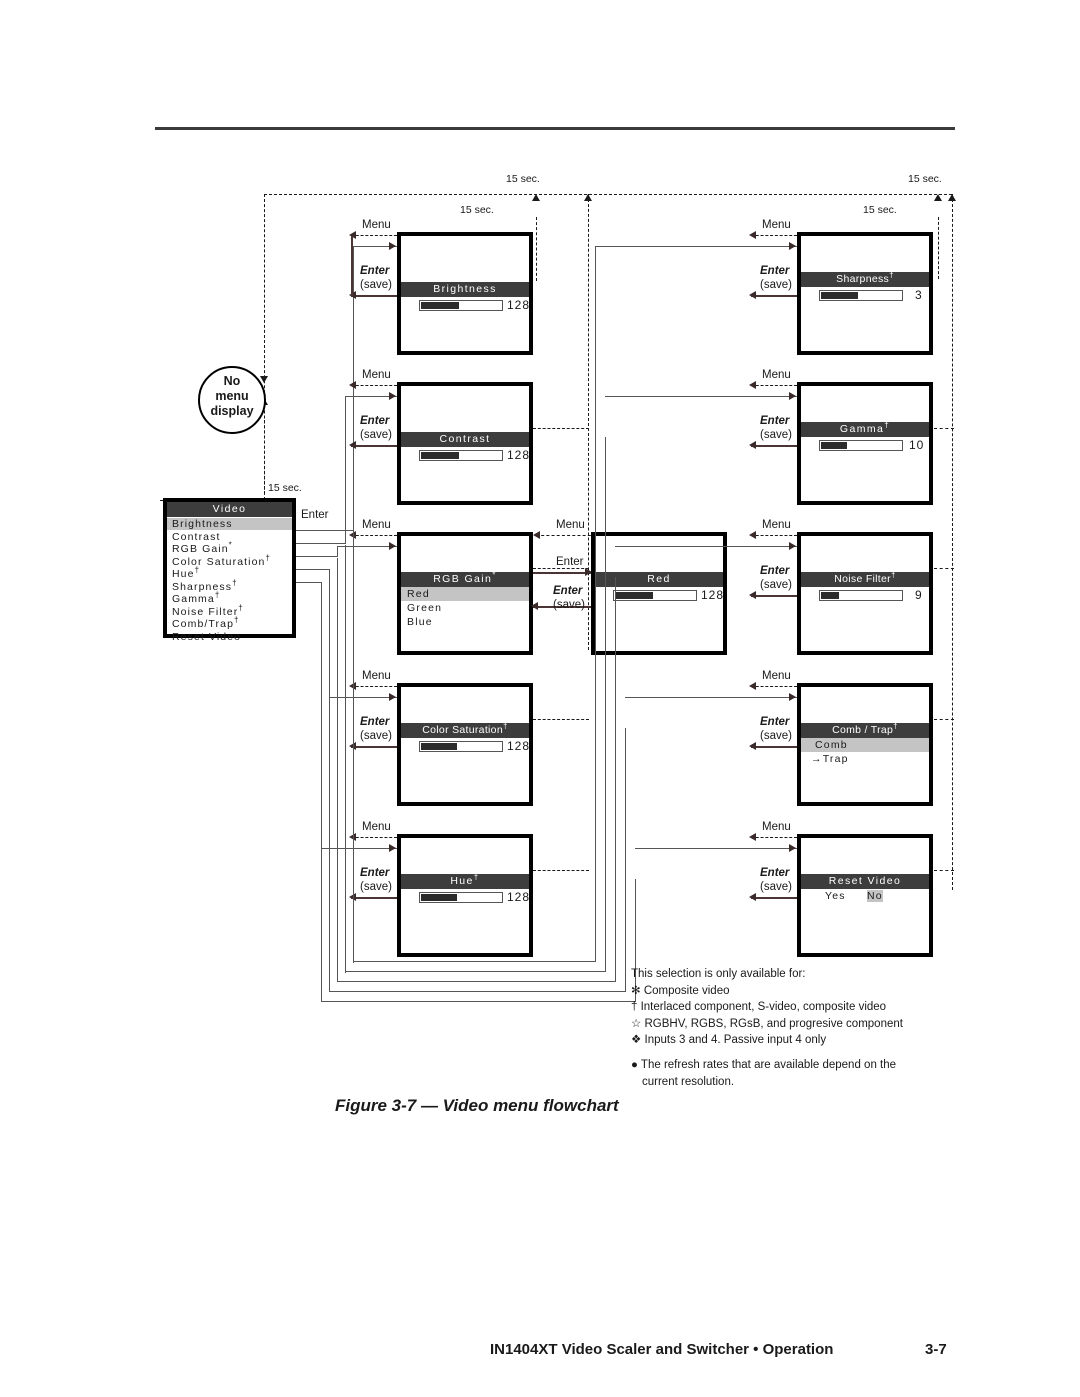  What do you see at coordinates (688, 1081) in the screenshot?
I see `refresh-note-line2: current resolution.` at bounding box center [688, 1081].